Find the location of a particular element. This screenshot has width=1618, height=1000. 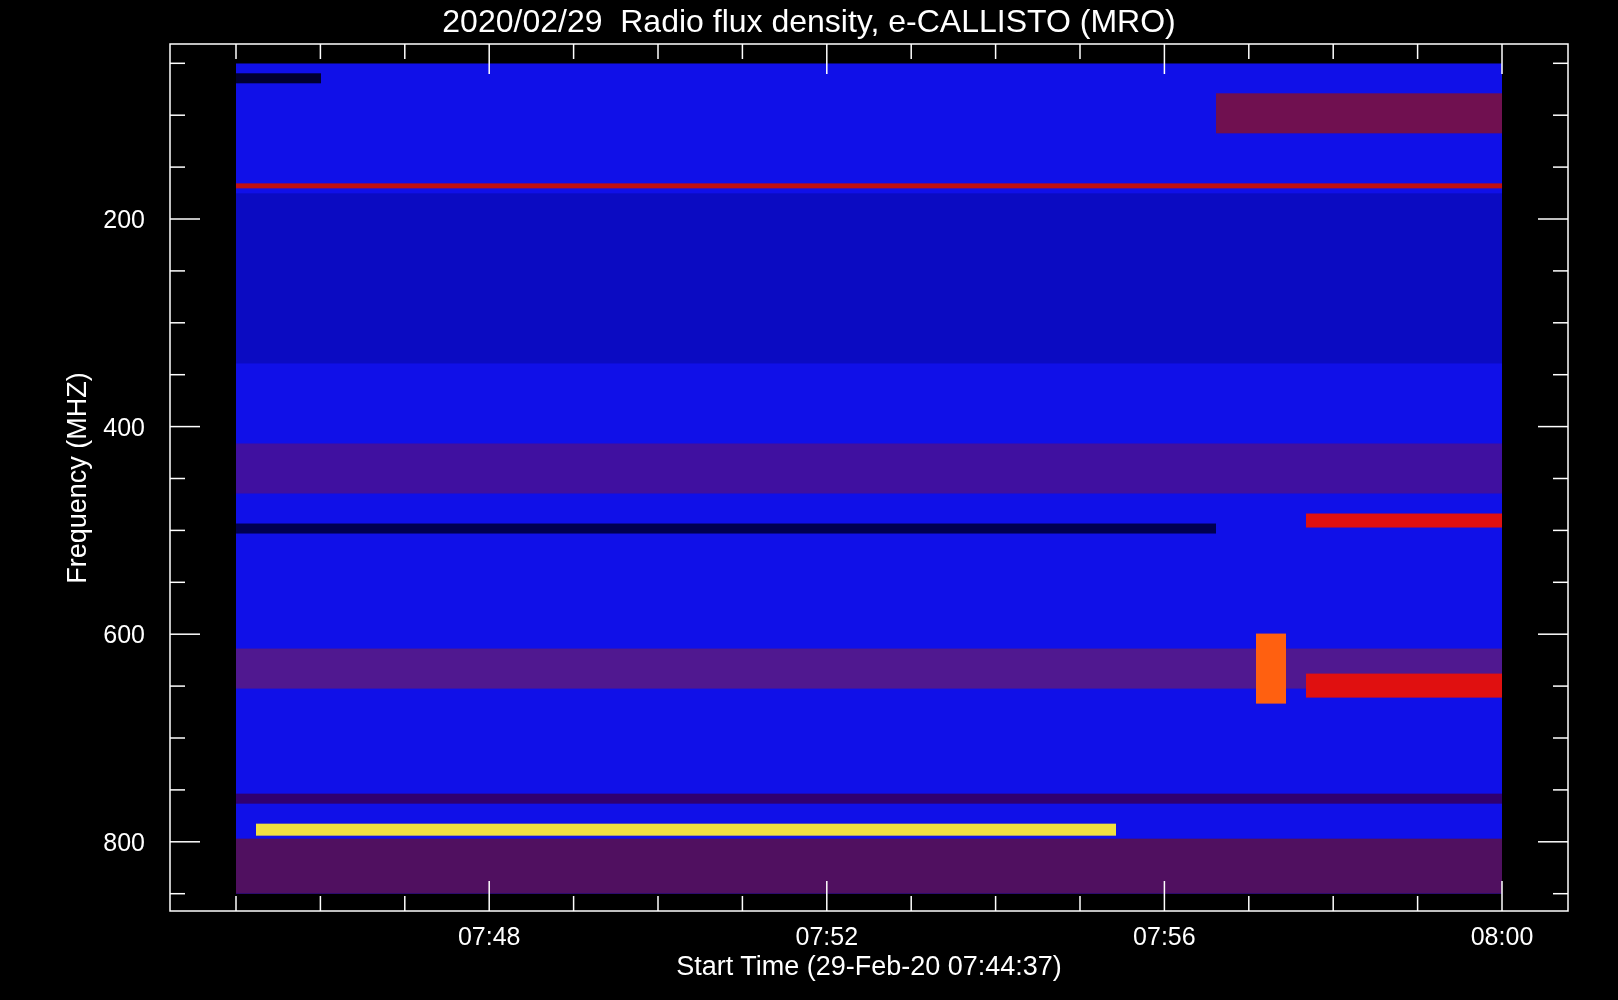

y-axis-label: Frequency (MHZ) is located at coordinates (77, 478).